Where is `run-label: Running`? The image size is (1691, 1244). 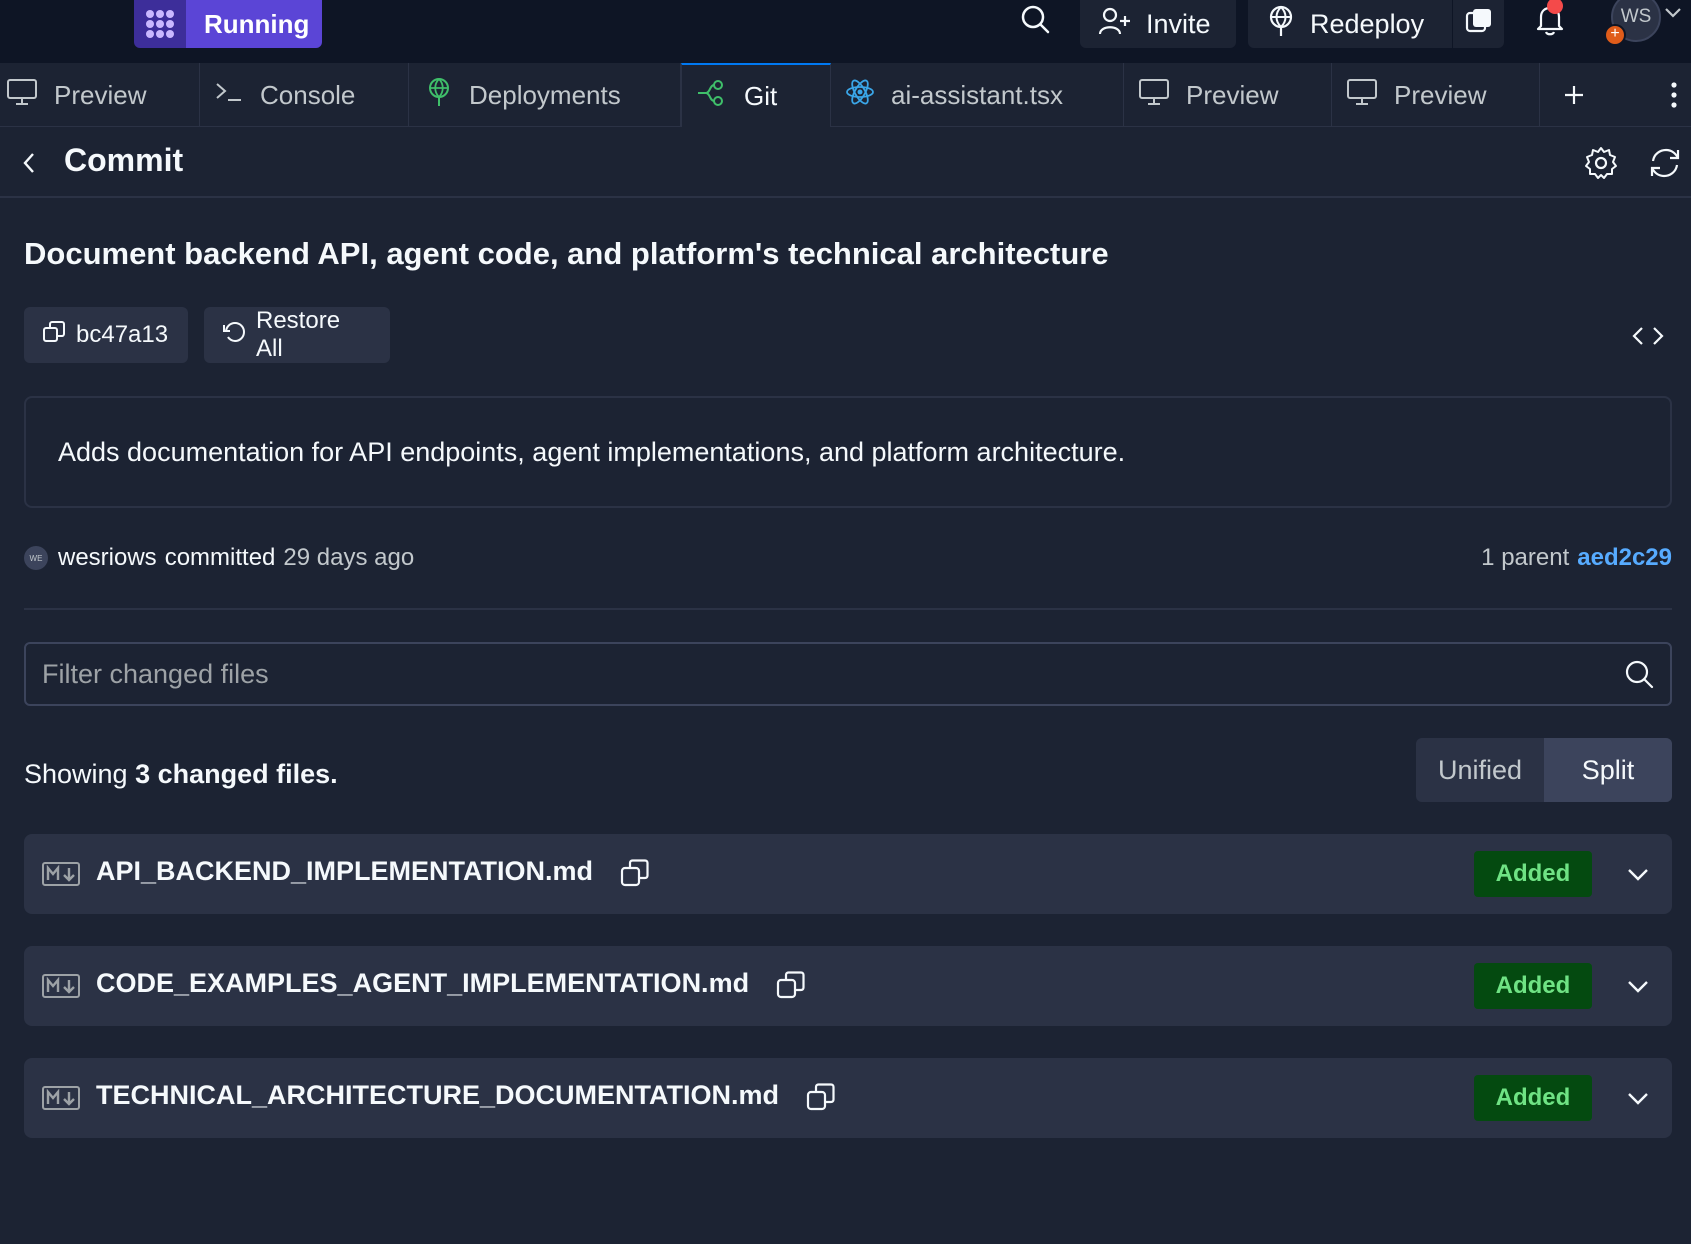
run-label: Running is located at coordinates (254, 24).